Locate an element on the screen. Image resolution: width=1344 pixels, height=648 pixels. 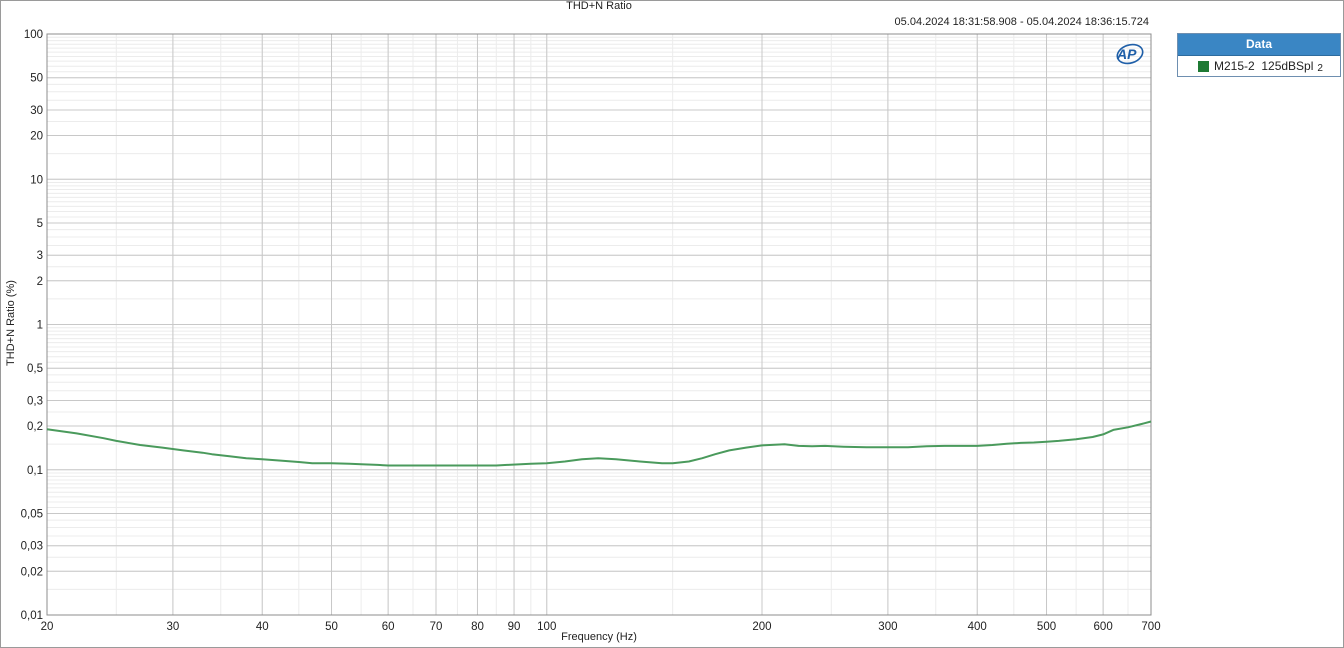
ap-logo-text: AP is located at coordinates (1126, 54).